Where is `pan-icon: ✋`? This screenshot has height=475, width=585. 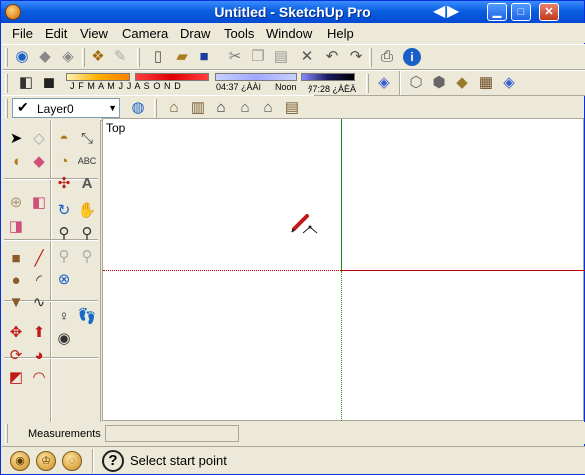 pan-icon: ✋ is located at coordinates (87, 210).